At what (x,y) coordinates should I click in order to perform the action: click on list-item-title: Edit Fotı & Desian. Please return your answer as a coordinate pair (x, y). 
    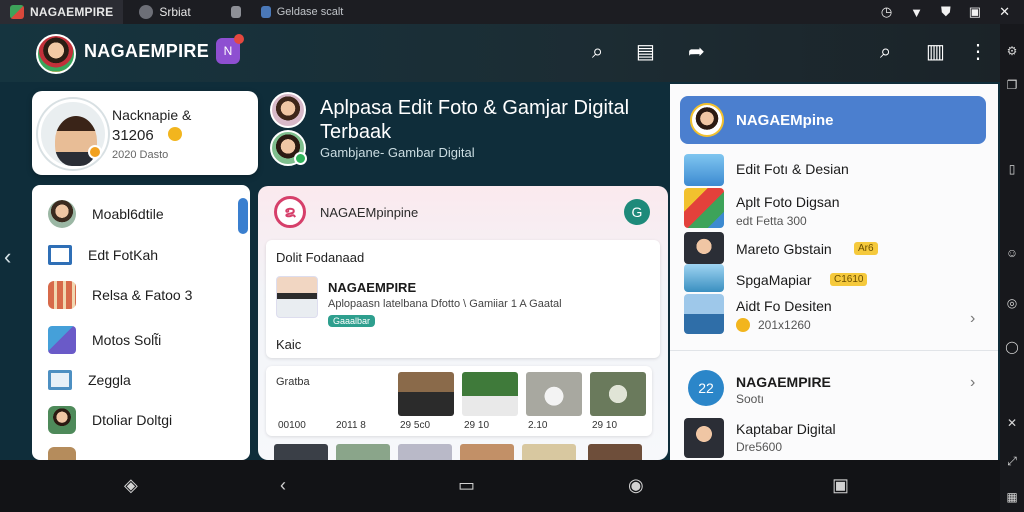
    Looking at the image, I should click on (792, 169).